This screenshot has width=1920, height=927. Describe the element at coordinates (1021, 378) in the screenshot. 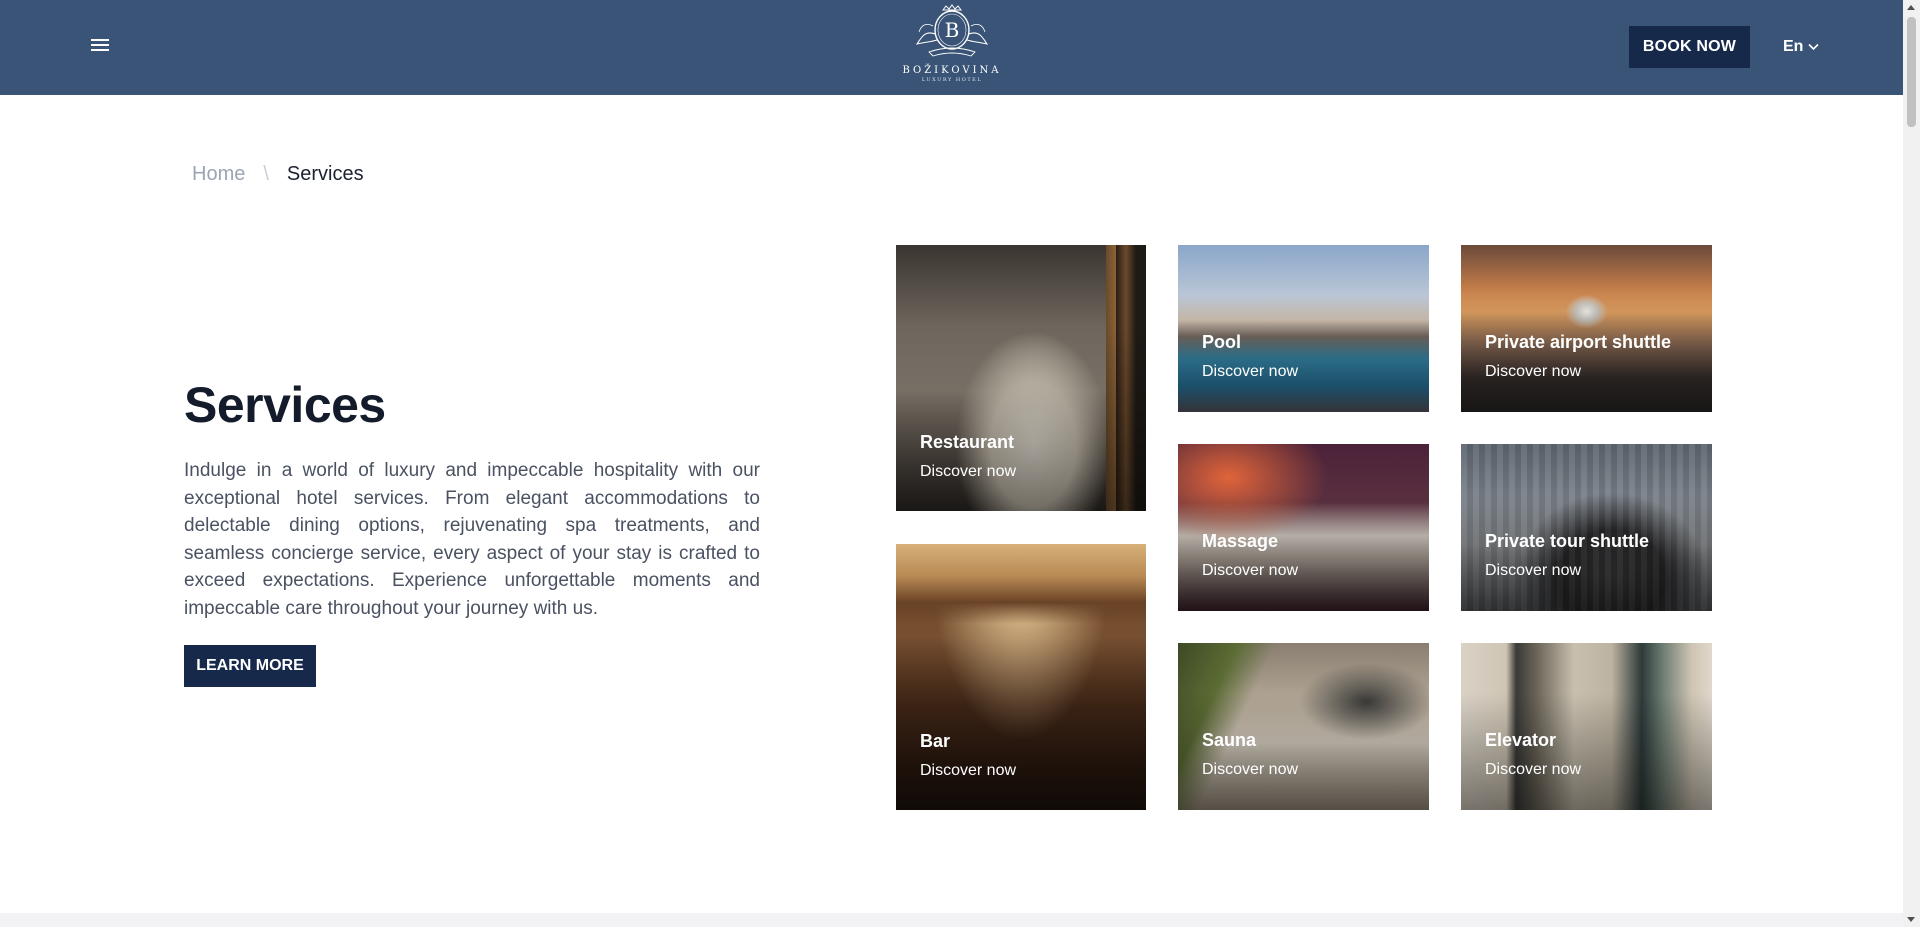

I see `service-card-restaurant: Restaurant Discover now` at that location.